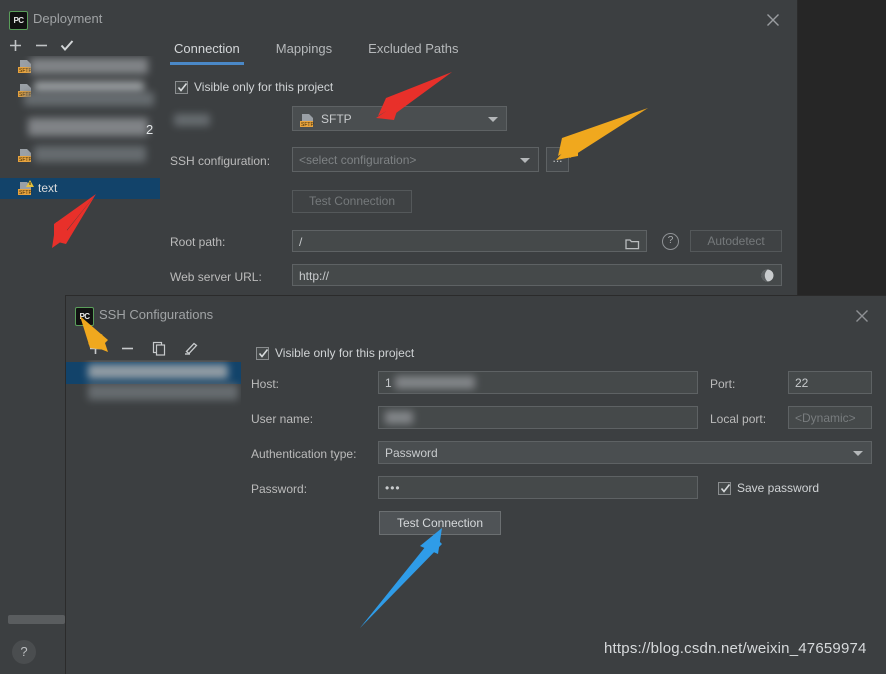 The width and height of the screenshot is (886, 674). I want to click on ssh-configuration-combo: <select configuration>, so click(415, 159).